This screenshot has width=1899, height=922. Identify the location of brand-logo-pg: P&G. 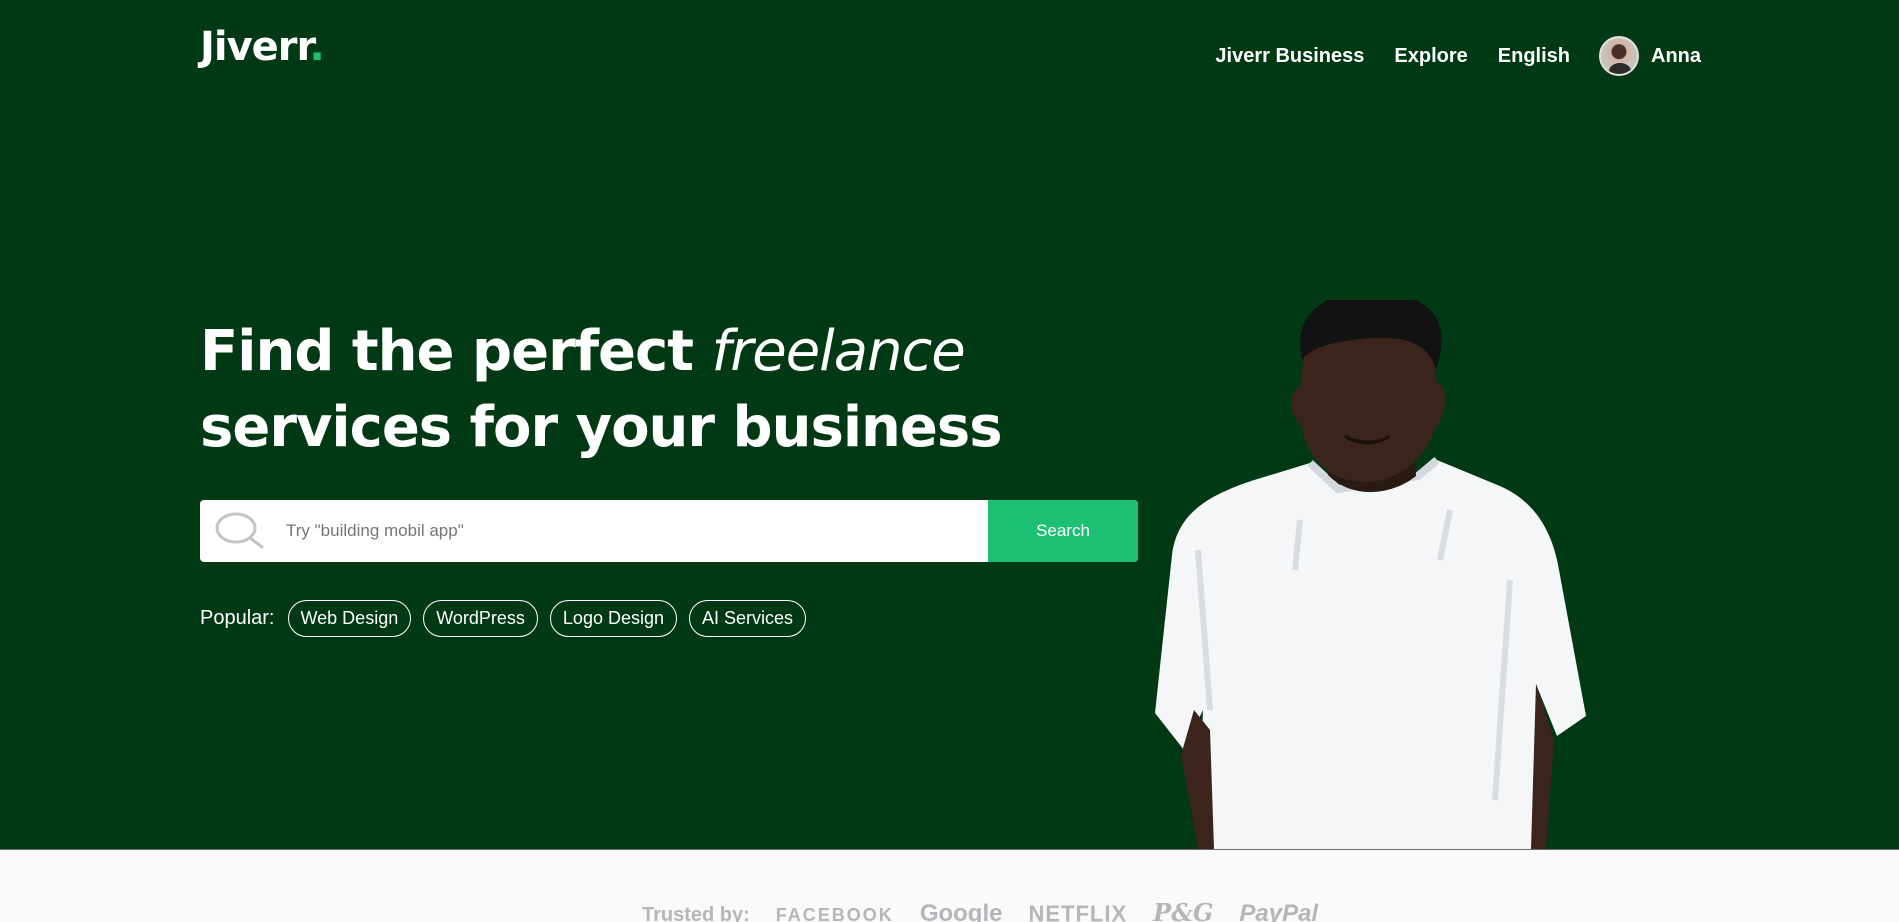
(1183, 910).